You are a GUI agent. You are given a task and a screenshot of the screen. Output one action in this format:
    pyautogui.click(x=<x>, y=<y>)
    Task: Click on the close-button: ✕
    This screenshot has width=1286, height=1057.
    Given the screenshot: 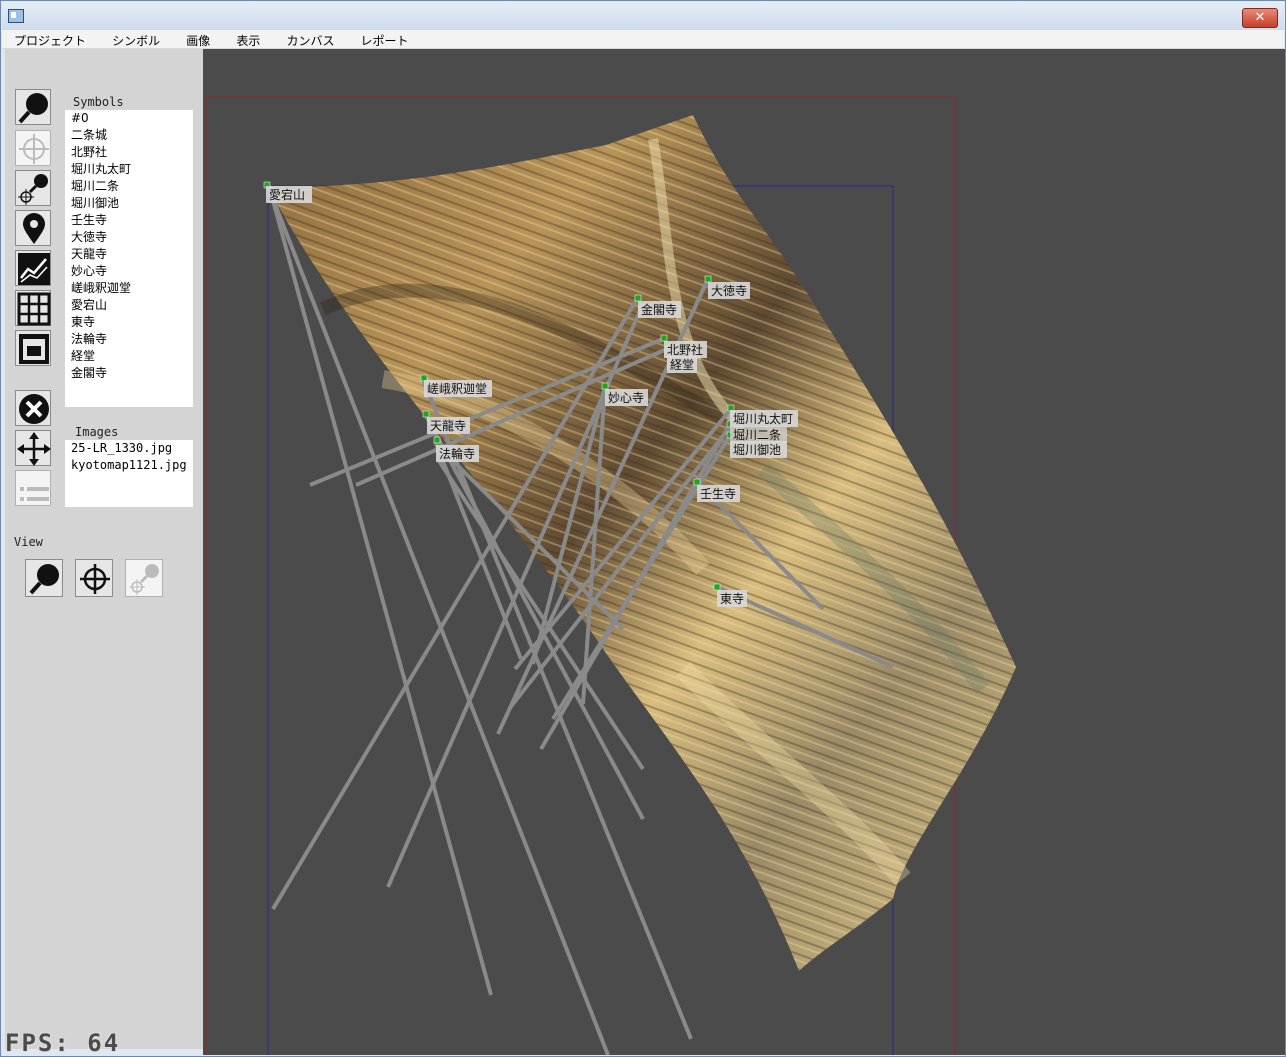 What is the action you would take?
    pyautogui.click(x=1260, y=18)
    